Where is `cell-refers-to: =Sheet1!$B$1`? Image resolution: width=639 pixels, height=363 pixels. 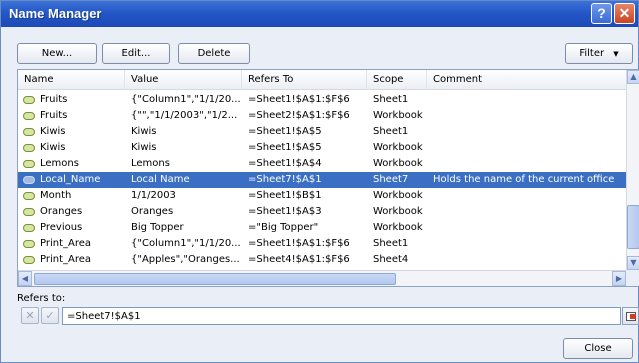 cell-refers-to: =Sheet1!$B$1 is located at coordinates (285, 195).